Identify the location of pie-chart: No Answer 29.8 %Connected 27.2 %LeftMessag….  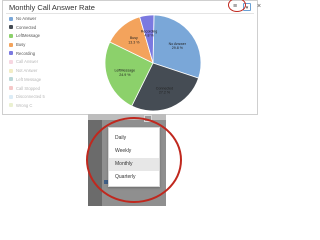
(153, 63).